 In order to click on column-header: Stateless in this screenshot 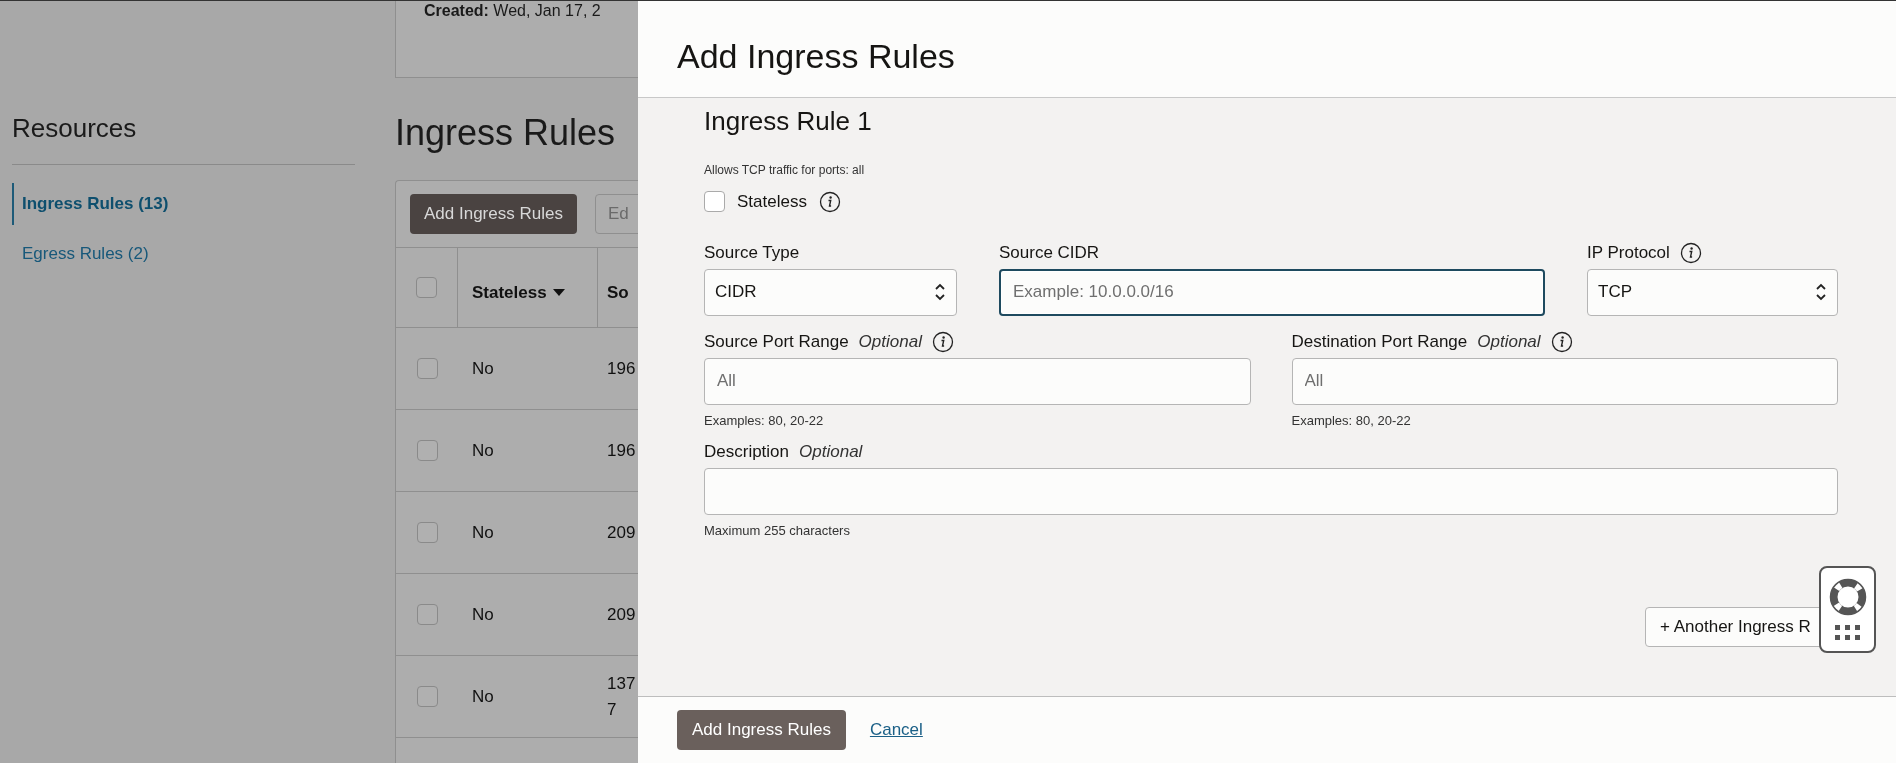, I will do `click(509, 292)`.